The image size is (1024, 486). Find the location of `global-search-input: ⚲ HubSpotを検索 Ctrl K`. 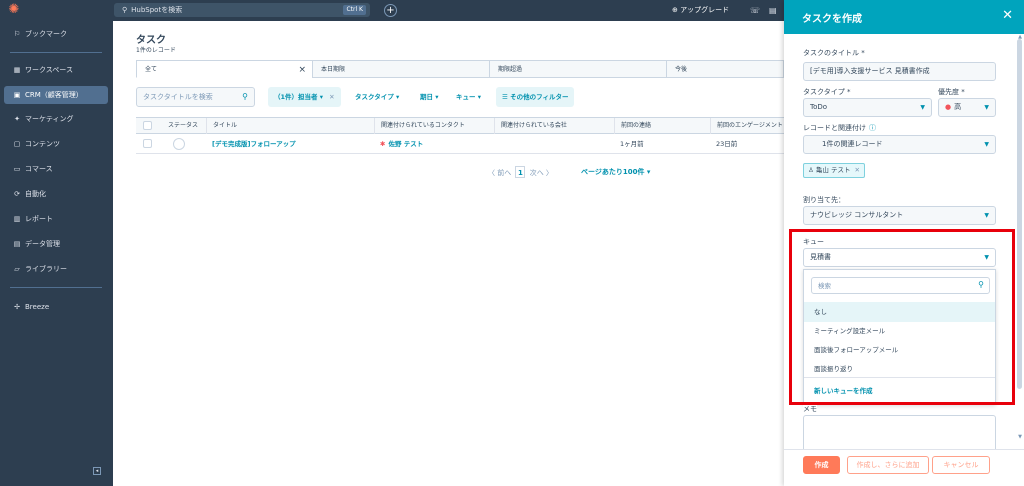

global-search-input: ⚲ HubSpotを検索 Ctrl K is located at coordinates (242, 10).